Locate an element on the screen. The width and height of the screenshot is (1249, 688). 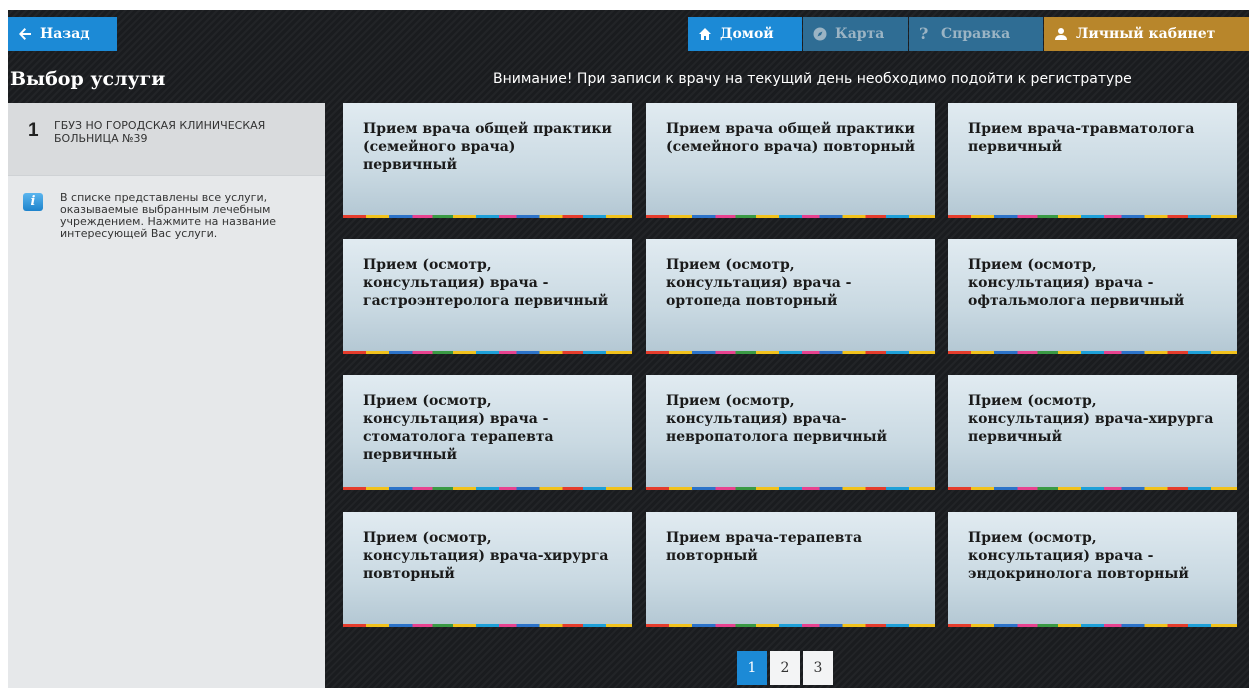
back-label: Назад is located at coordinates (65, 34).